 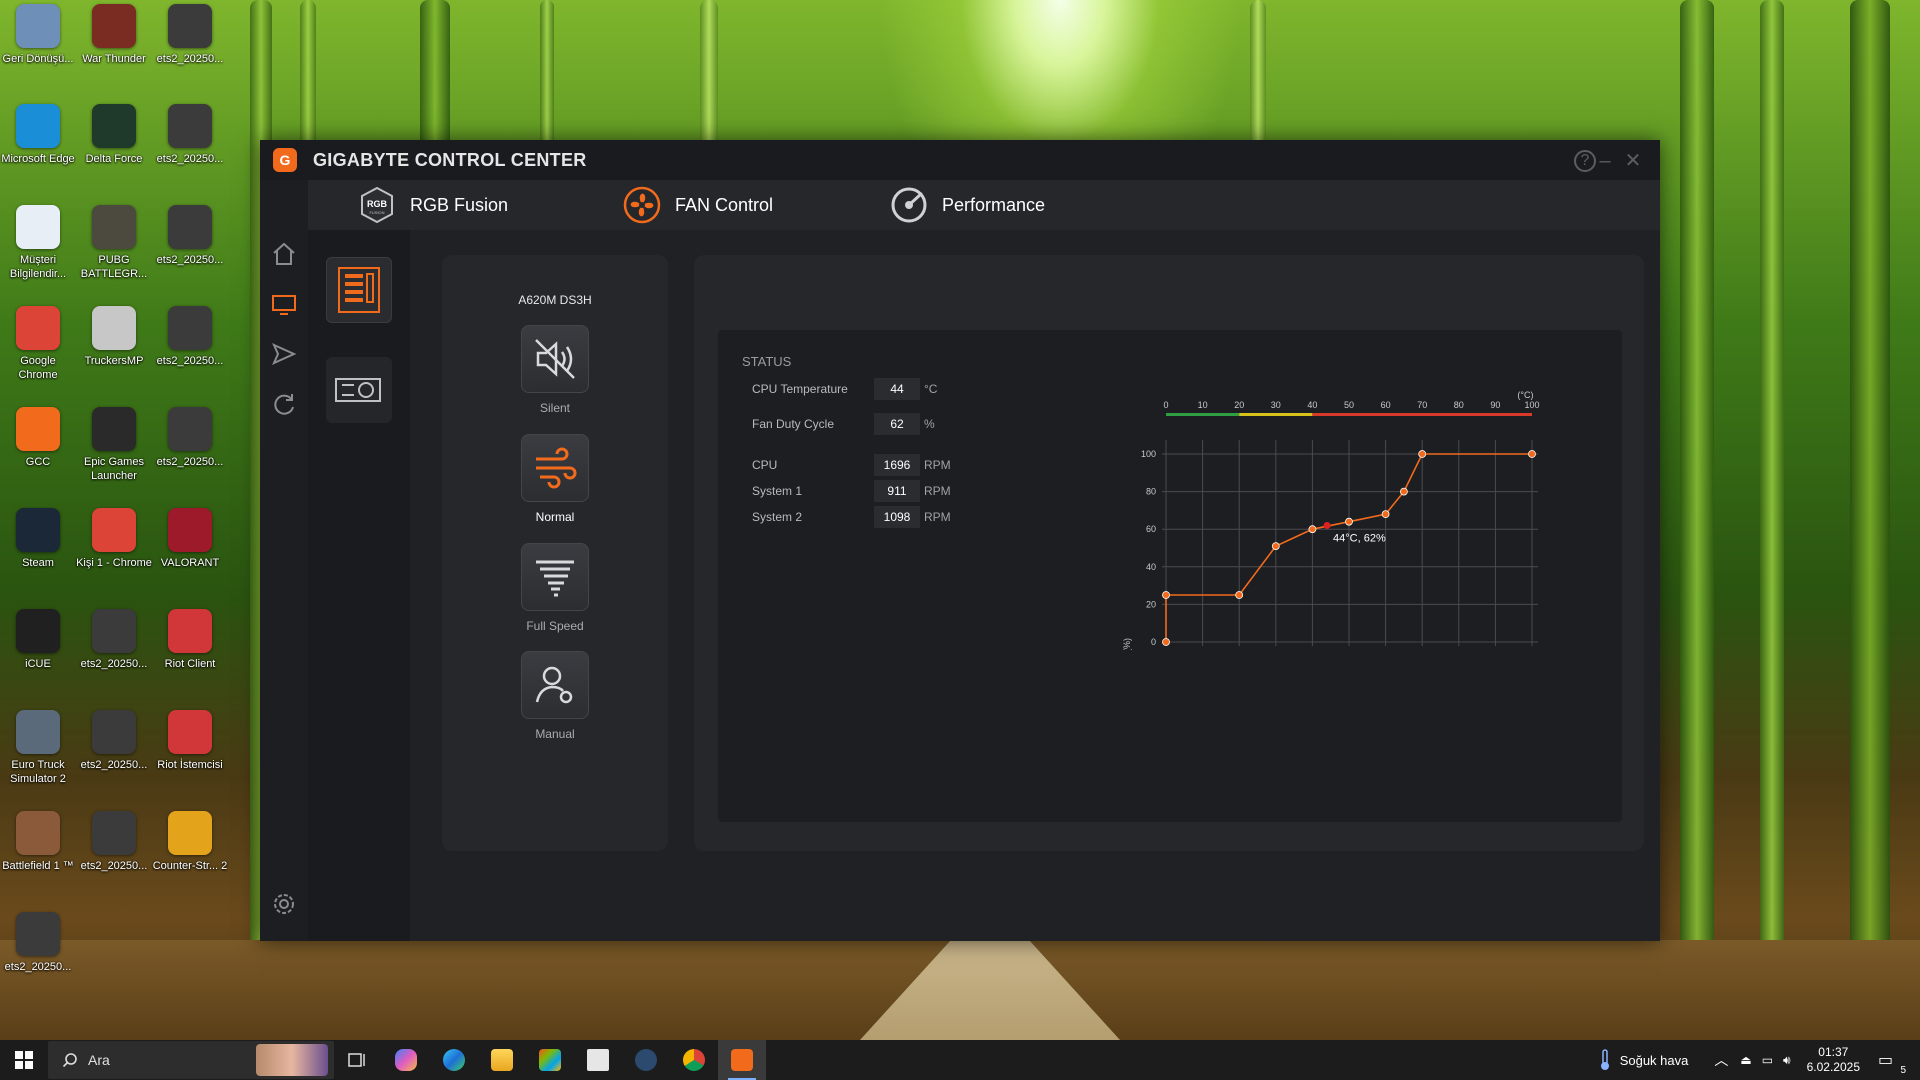 What do you see at coordinates (38, 462) in the screenshot?
I see `desktop-icon-label: GCC` at bounding box center [38, 462].